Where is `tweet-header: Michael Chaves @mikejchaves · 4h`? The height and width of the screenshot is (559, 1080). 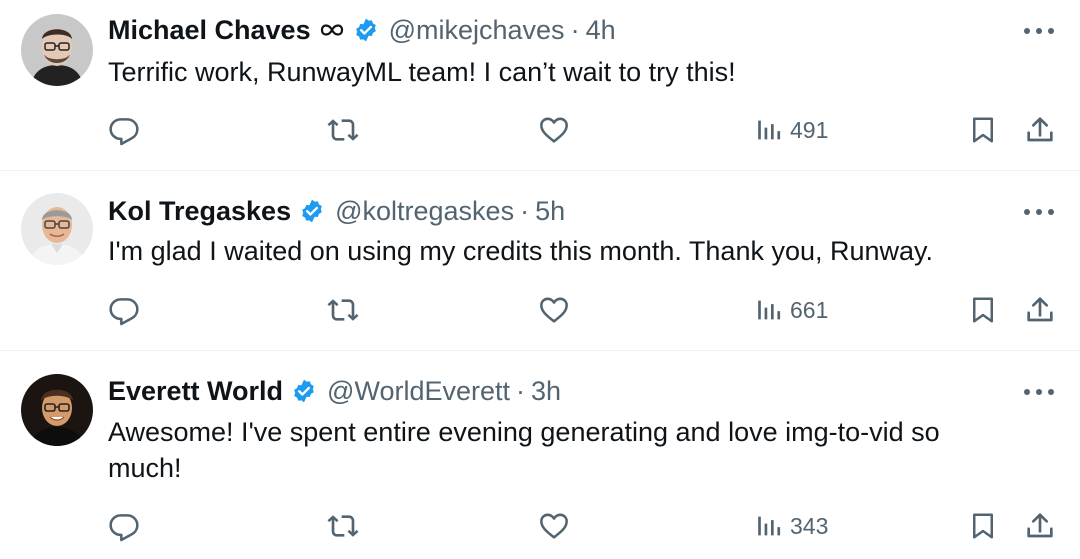
tweet-header: Michael Chaves @mikejchaves · 4h is located at coordinates (362, 30).